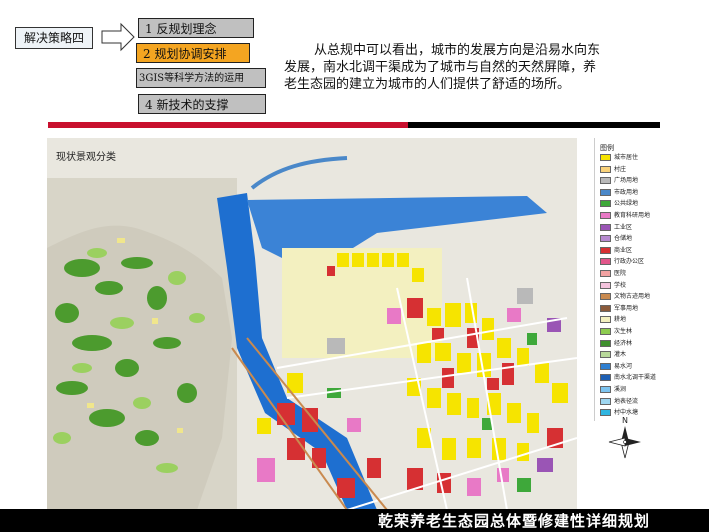  I want to click on legend-label: 商业区, so click(623, 250).